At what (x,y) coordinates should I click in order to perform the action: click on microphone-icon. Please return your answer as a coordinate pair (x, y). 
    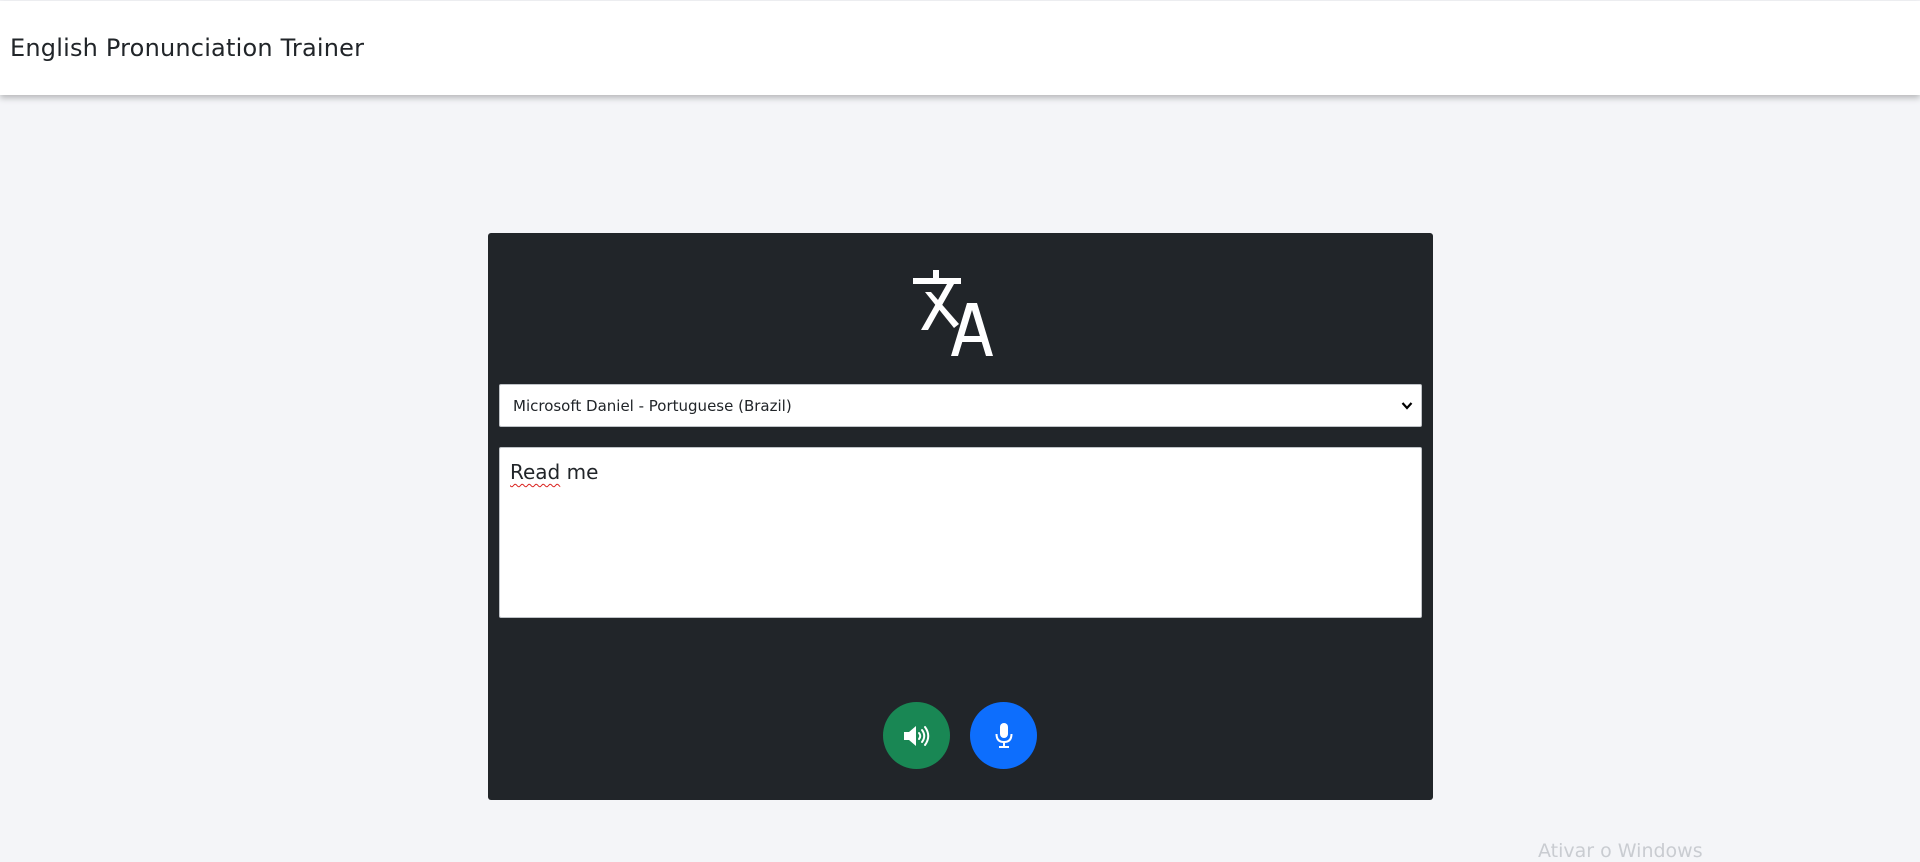
    Looking at the image, I should click on (1003, 735).